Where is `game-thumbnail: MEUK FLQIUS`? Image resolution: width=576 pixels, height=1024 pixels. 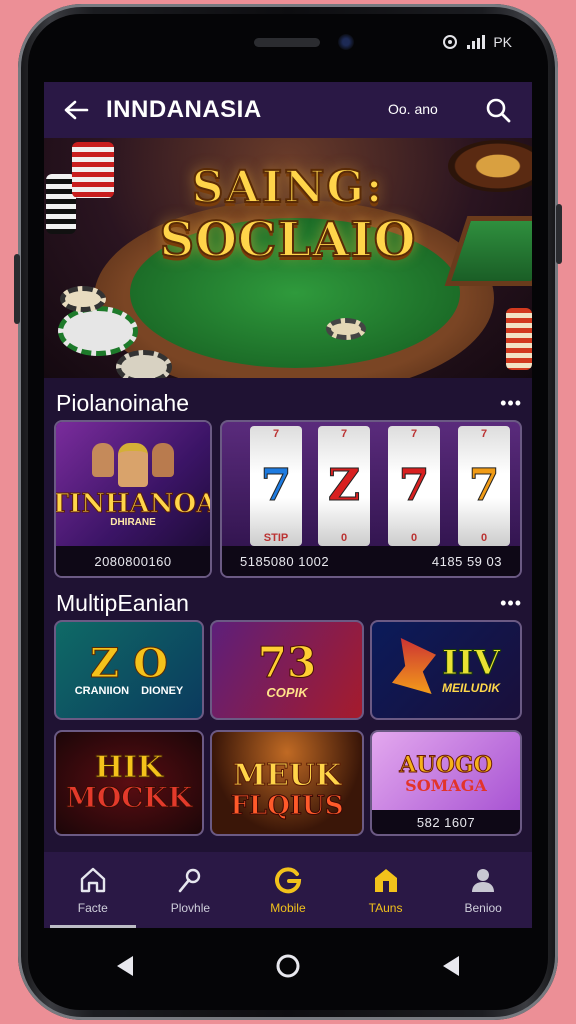 game-thumbnail: MEUK FLQIUS is located at coordinates (287, 783).